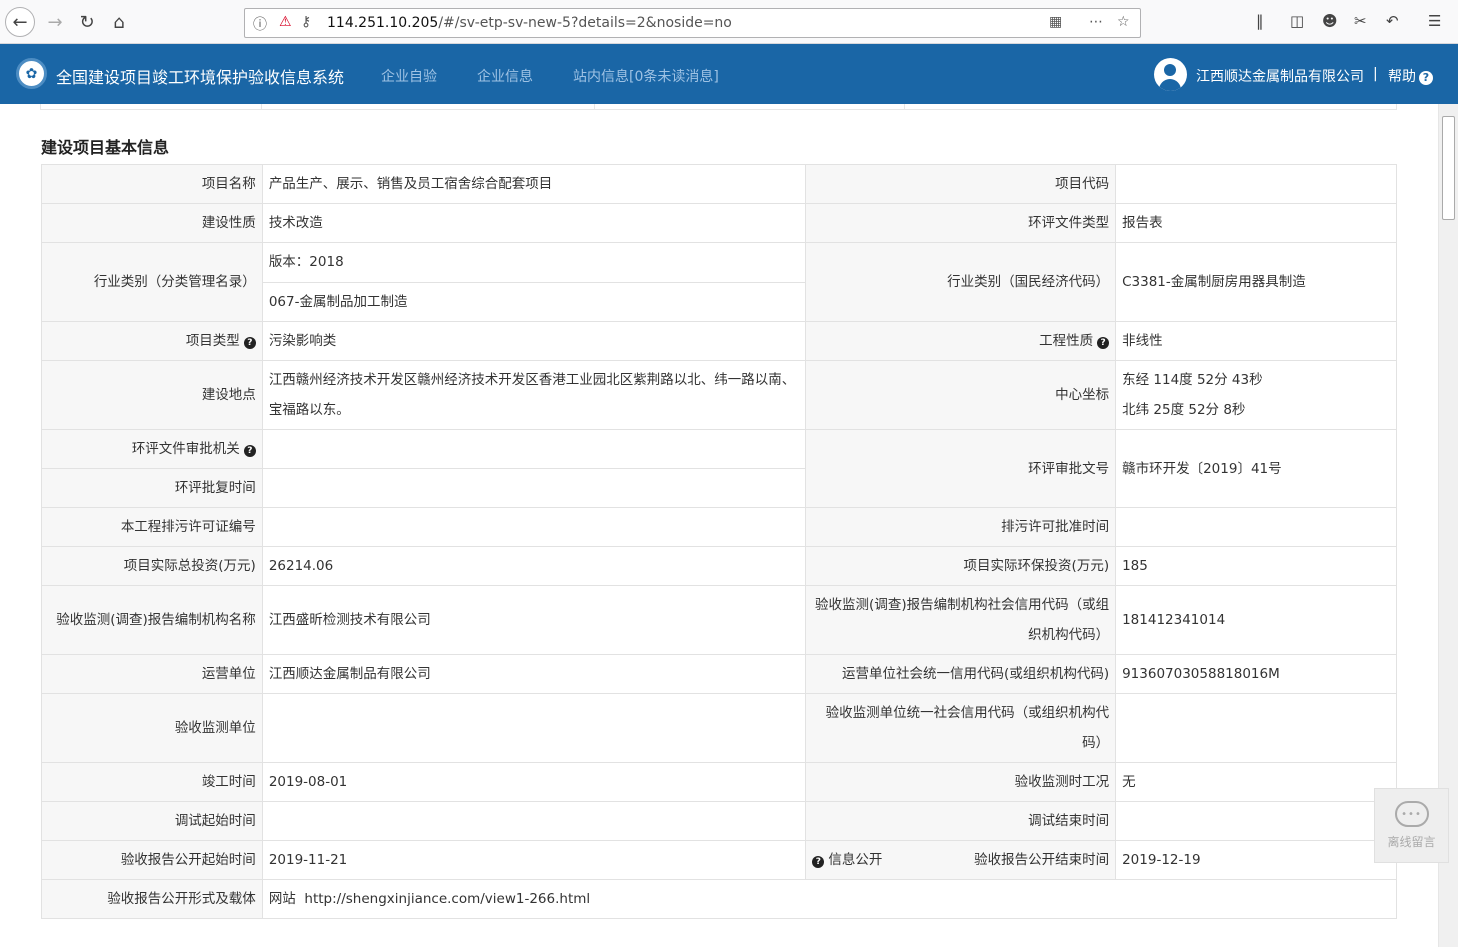 The height and width of the screenshot is (947, 1458). What do you see at coordinates (1256, 566) in the screenshot?
I see `field-value: 185` at bounding box center [1256, 566].